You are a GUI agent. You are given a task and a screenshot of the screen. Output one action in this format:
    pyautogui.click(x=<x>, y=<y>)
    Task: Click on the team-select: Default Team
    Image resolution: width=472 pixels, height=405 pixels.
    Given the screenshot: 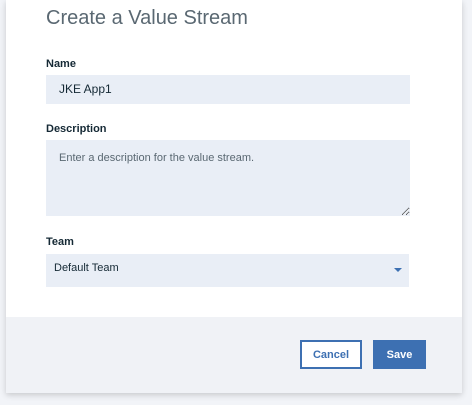 What is the action you would take?
    pyautogui.click(x=227, y=270)
    